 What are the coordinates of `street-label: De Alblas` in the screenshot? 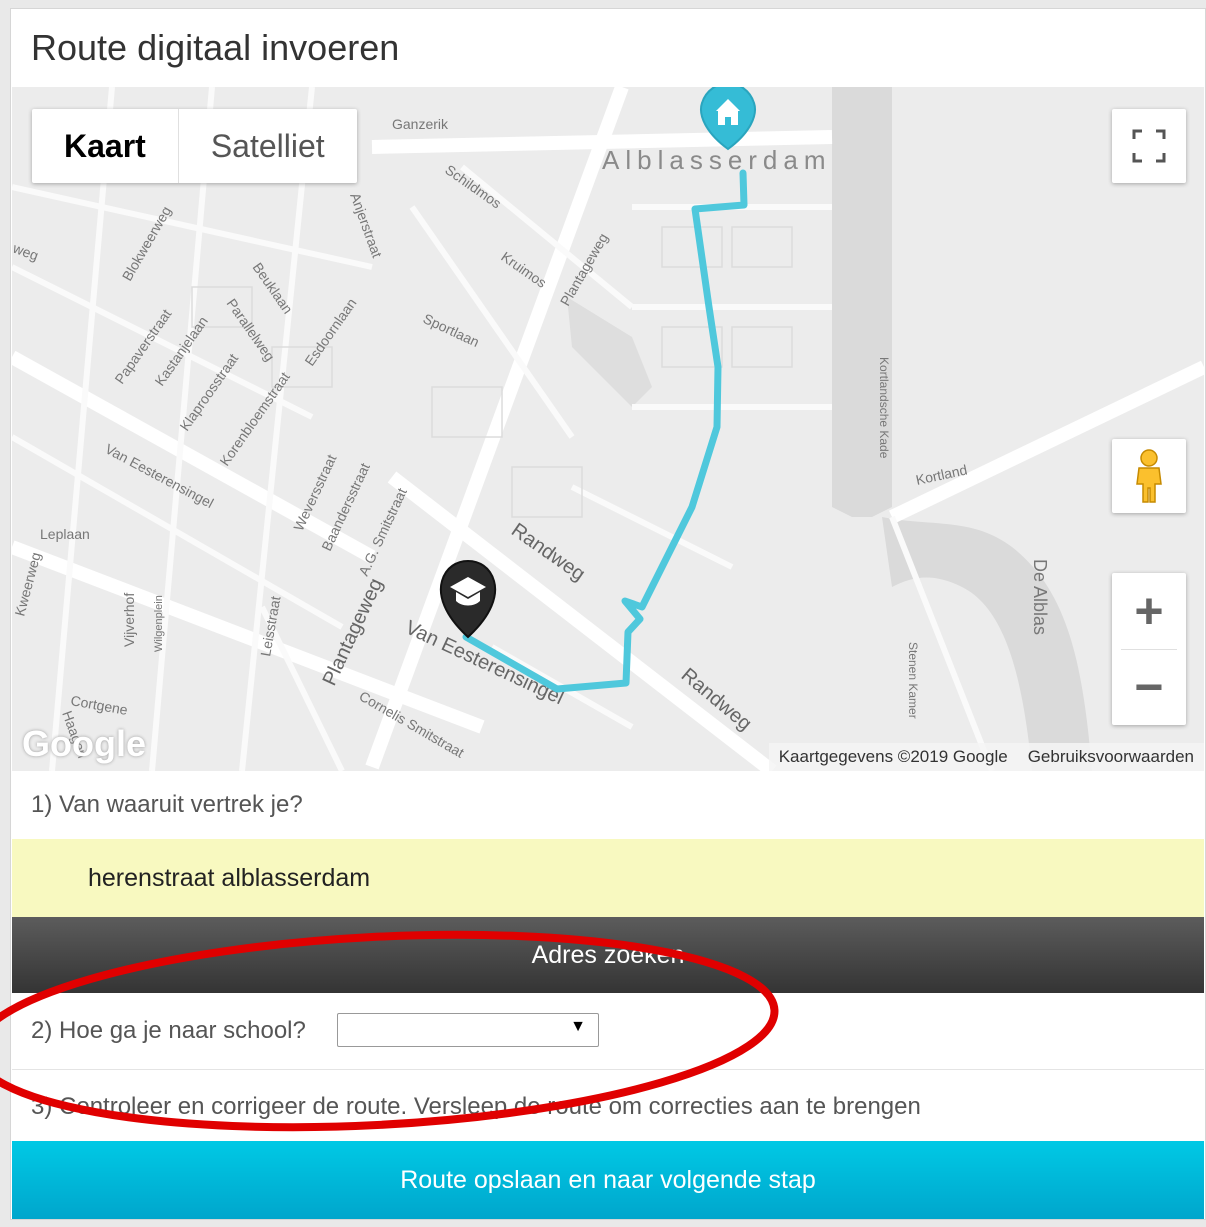 It's located at (1040, 597).